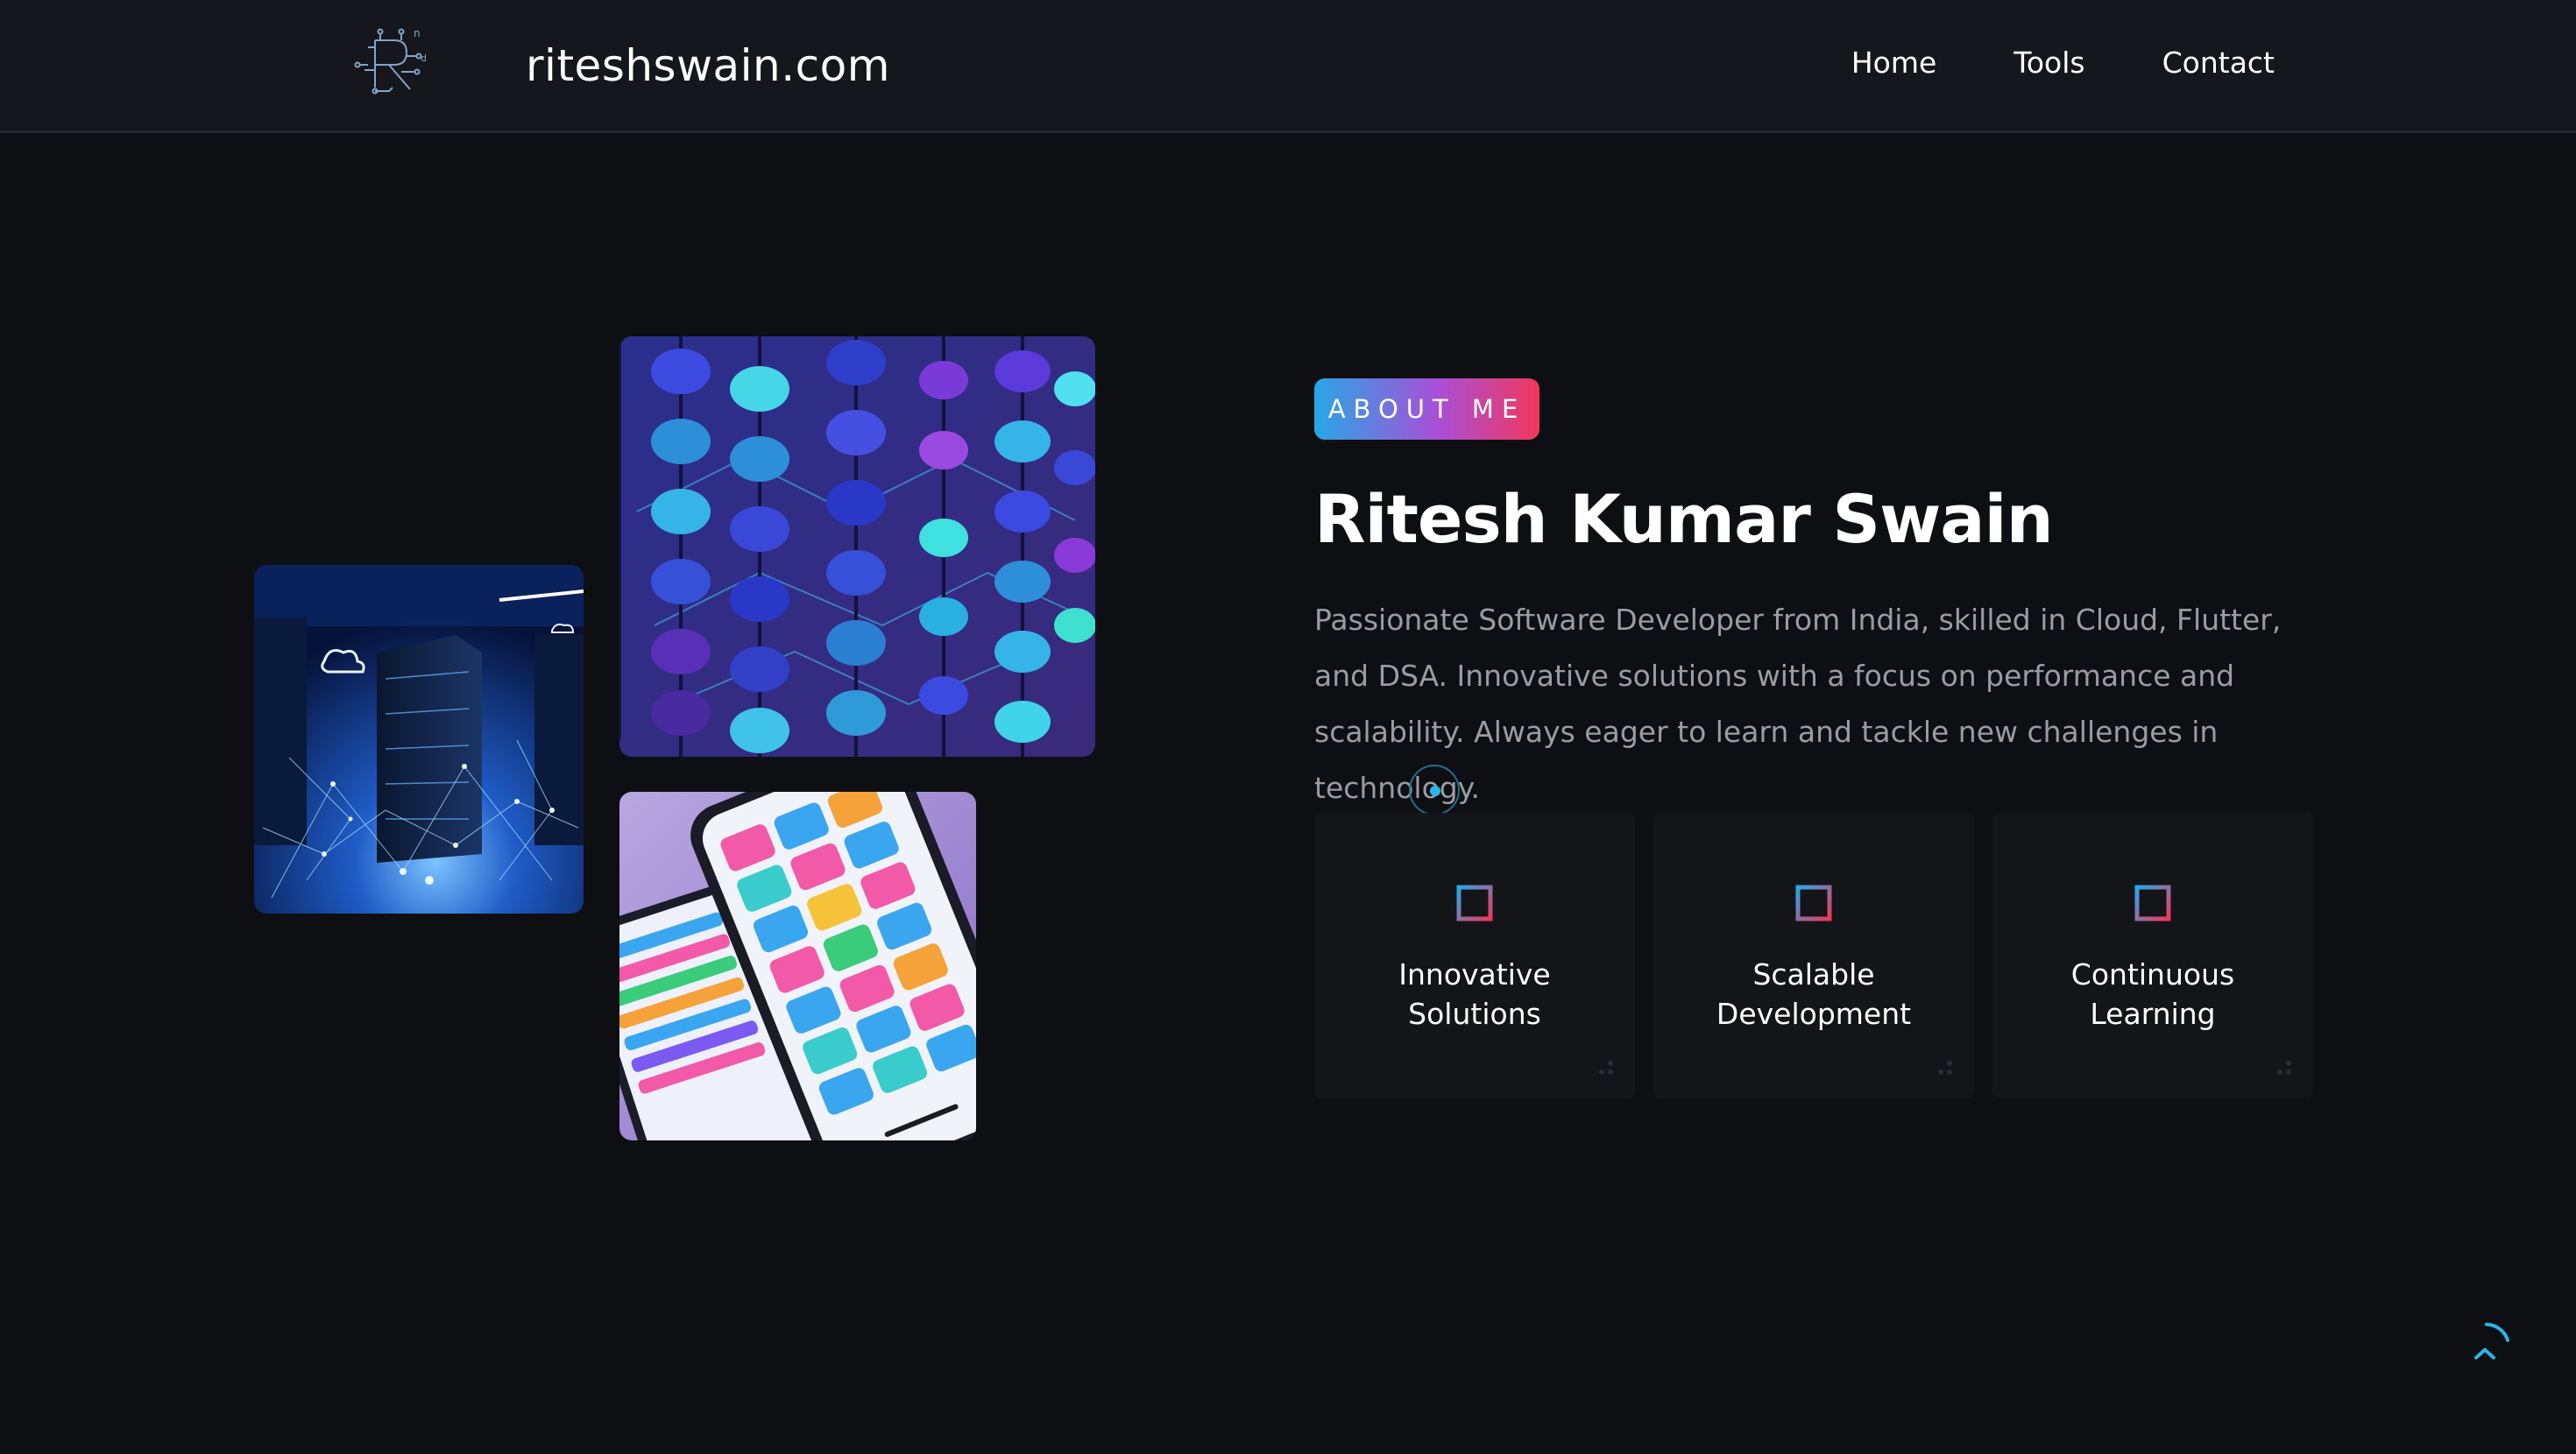 Image resolution: width=2576 pixels, height=1454 pixels. I want to click on about-name-heading: Ritesh Kumar Swain, so click(1684, 519).